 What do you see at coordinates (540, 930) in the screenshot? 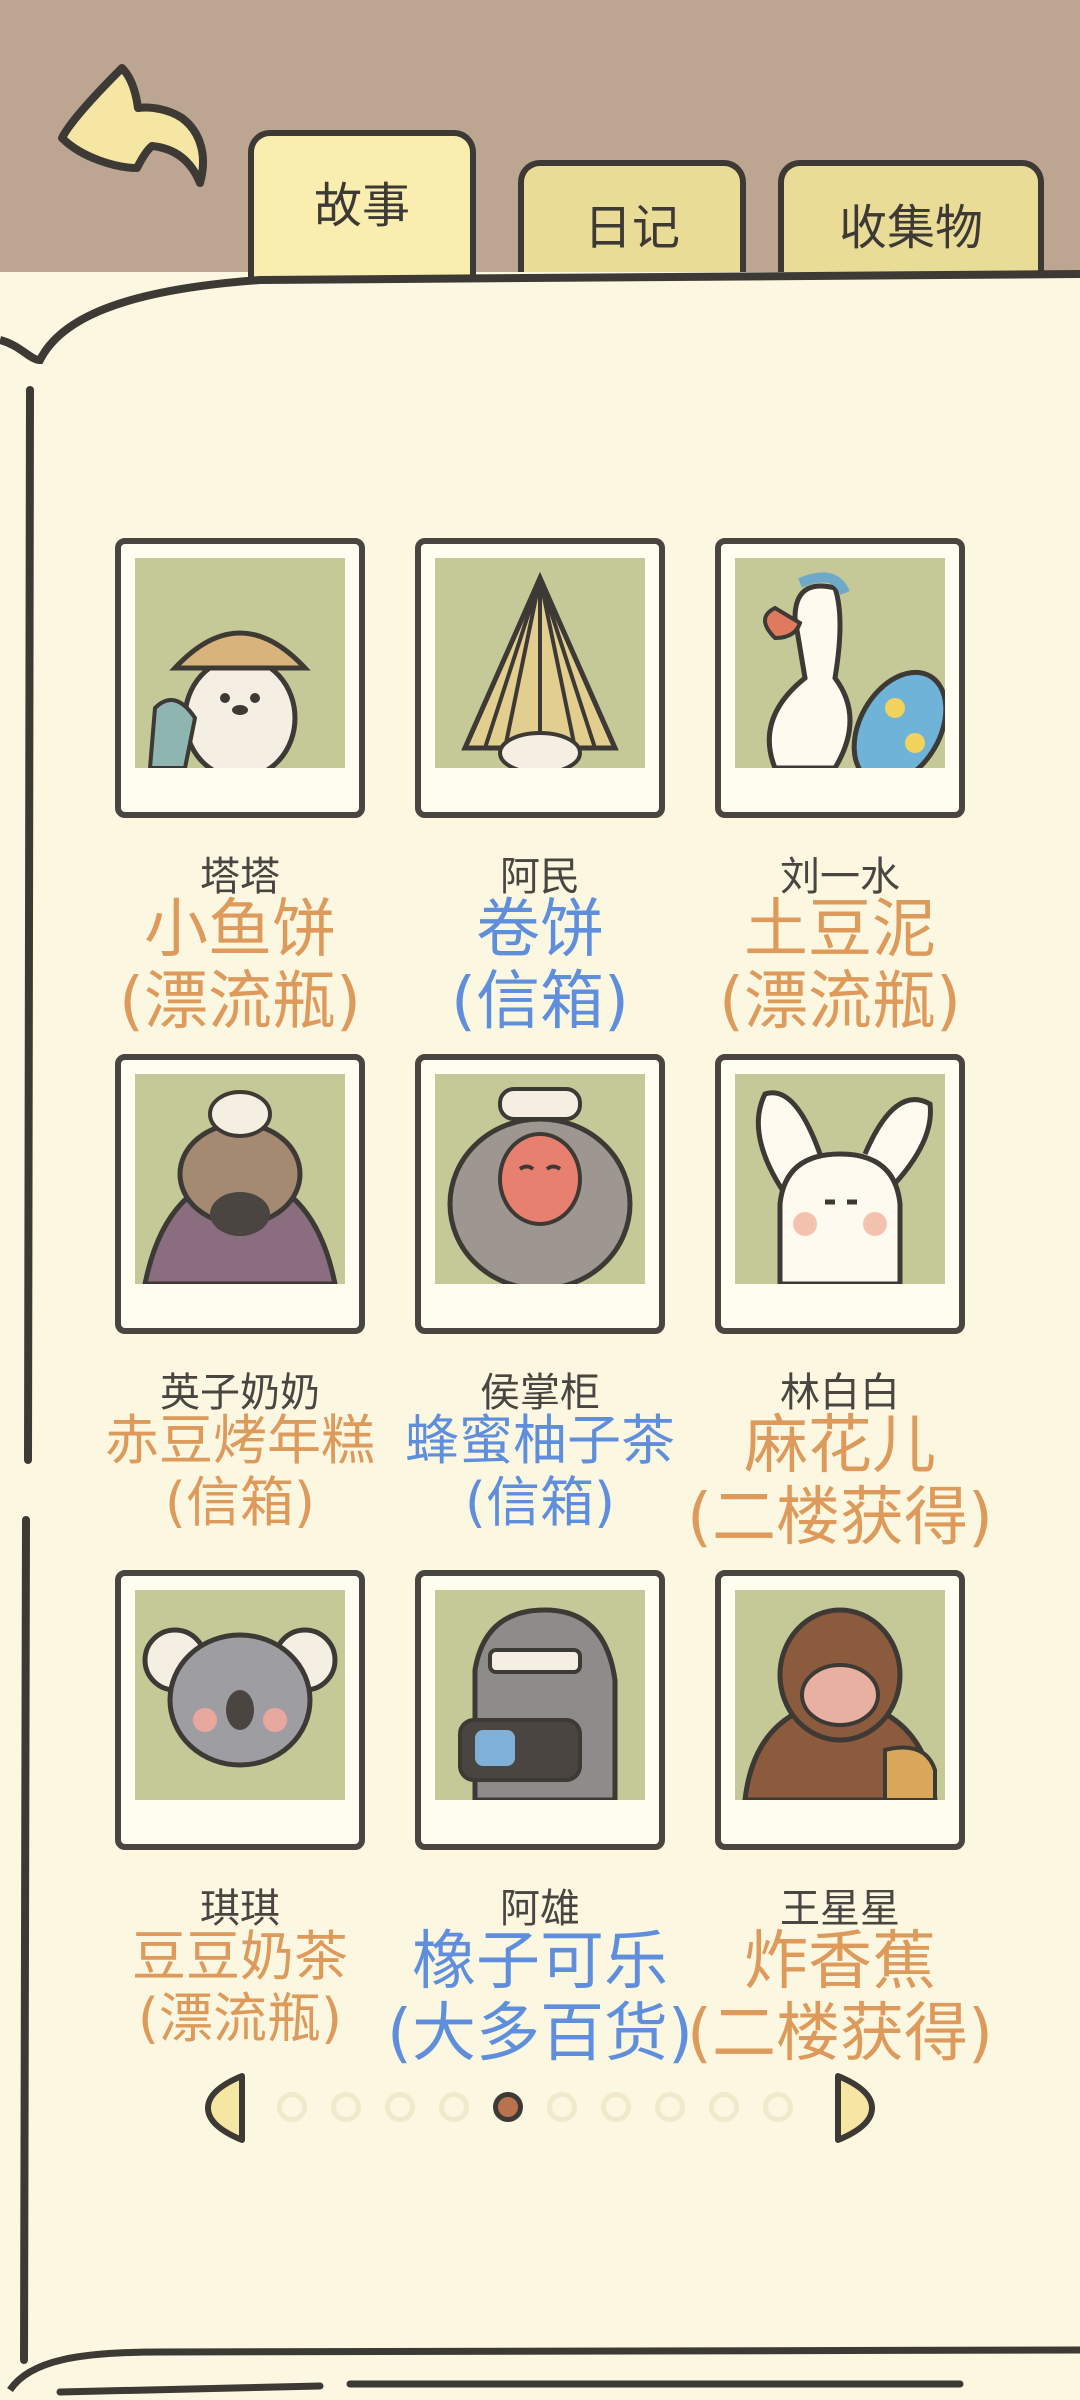
I see `food-name: 卷饼` at bounding box center [540, 930].